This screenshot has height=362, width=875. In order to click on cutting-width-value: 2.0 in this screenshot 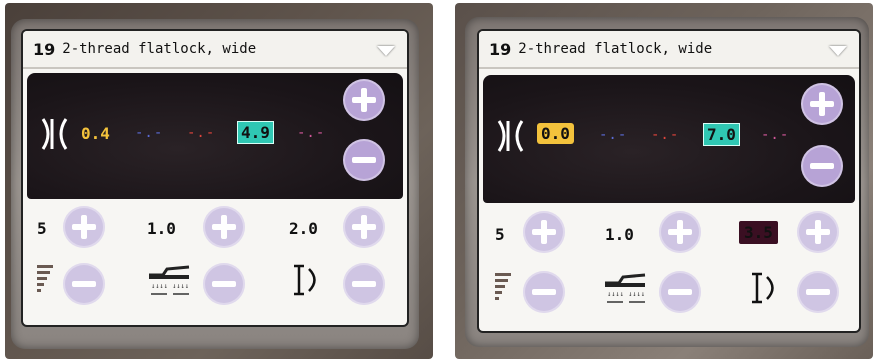, I will do `click(303, 228)`.